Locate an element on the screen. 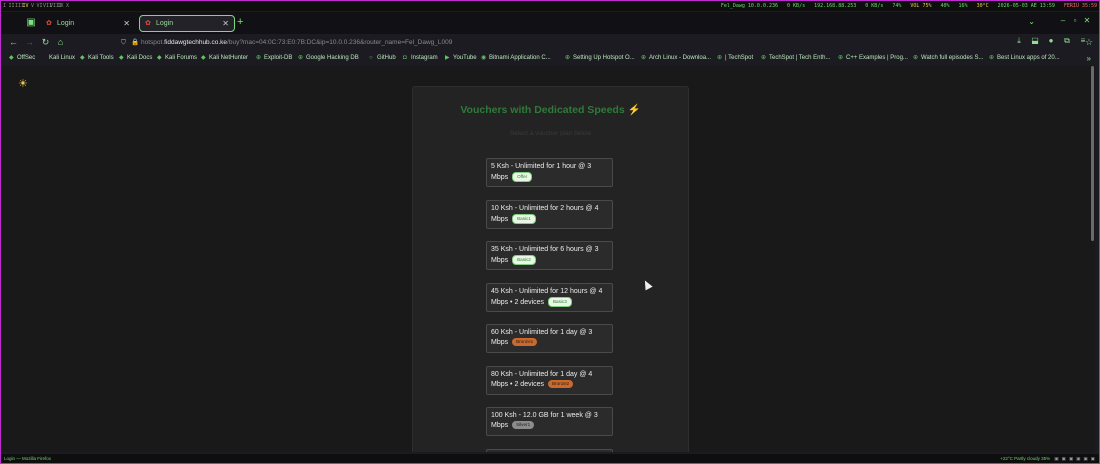 Image resolution: width=1100 pixels, height=464 pixels. reload-icon: ↻ is located at coordinates (45, 42).